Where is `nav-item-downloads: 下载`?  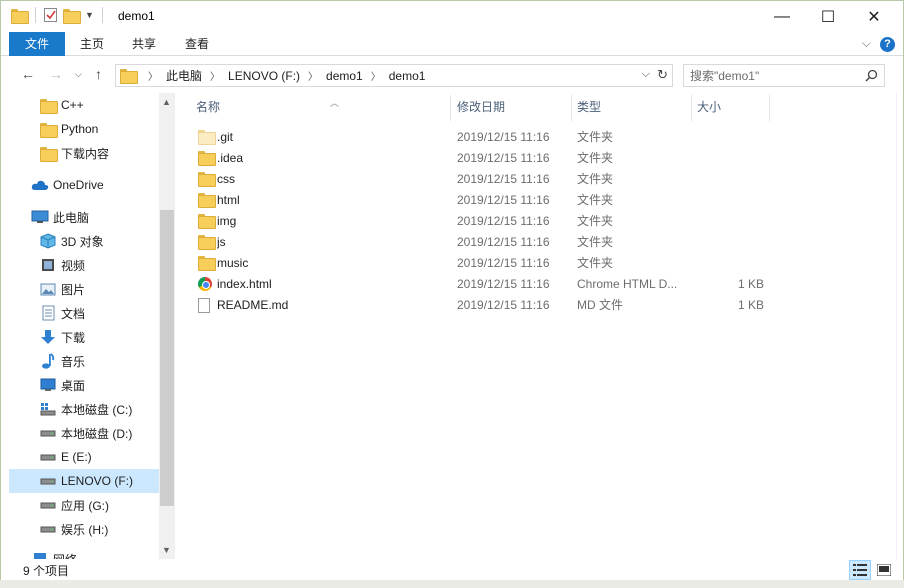
nav-item-downloads: 下载 is located at coordinates (84, 337).